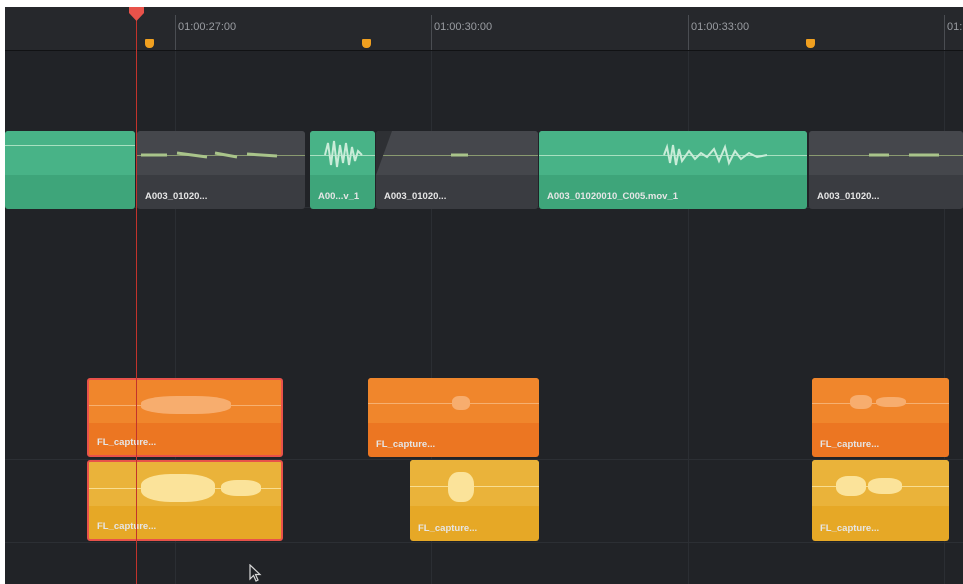  Describe the element at coordinates (612, 196) in the screenshot. I see `clip-name: A003_01020010_C005.mov_1` at that location.